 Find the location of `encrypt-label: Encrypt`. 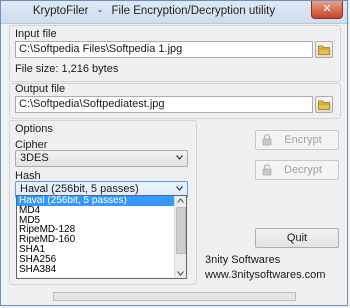

encrypt-label: Encrypt is located at coordinates (303, 140).